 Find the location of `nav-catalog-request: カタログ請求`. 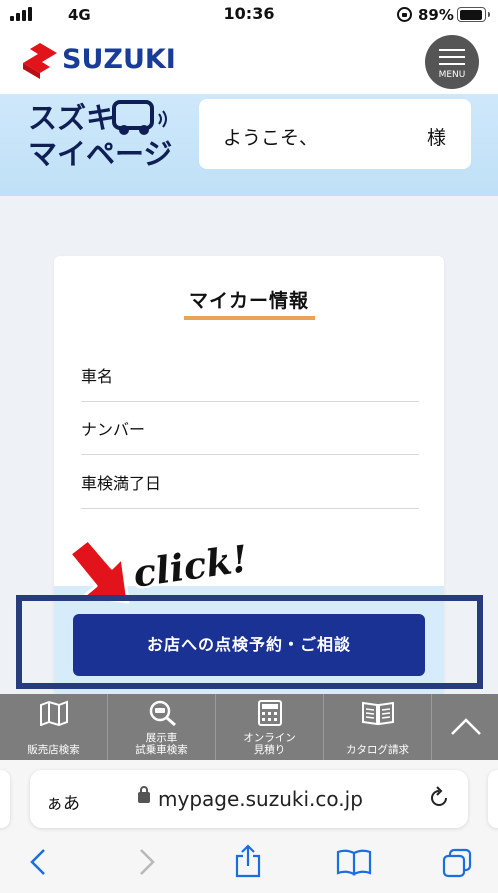

nav-catalog-request: カタログ請求 is located at coordinates (378, 727).